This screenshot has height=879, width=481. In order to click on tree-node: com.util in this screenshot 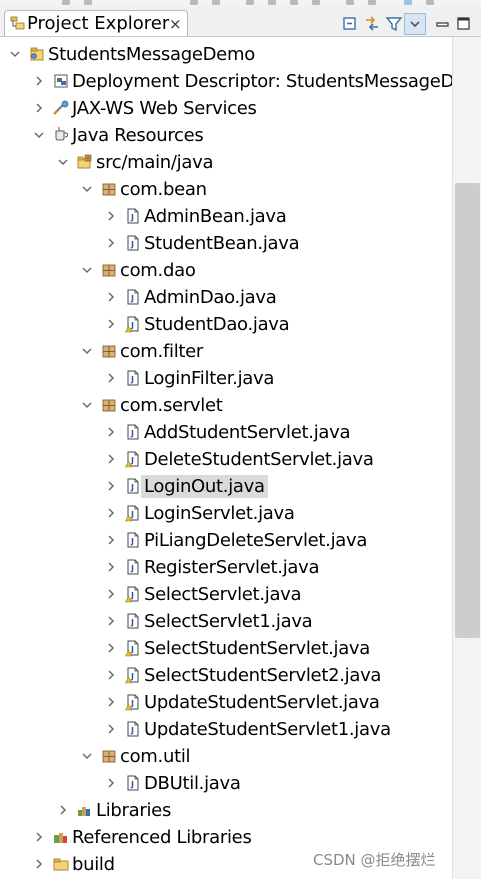, I will do `click(226, 756)`.